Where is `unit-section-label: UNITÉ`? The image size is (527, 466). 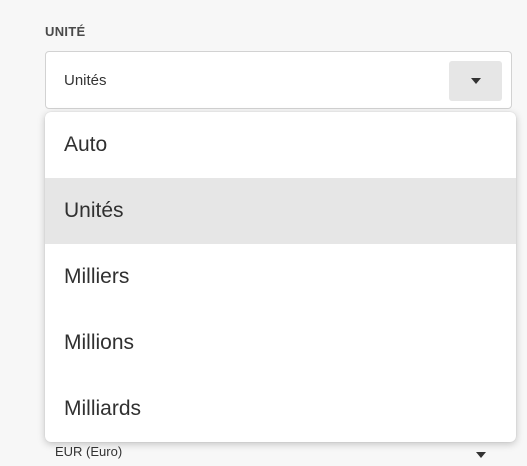 unit-section-label: UNITÉ is located at coordinates (65, 31).